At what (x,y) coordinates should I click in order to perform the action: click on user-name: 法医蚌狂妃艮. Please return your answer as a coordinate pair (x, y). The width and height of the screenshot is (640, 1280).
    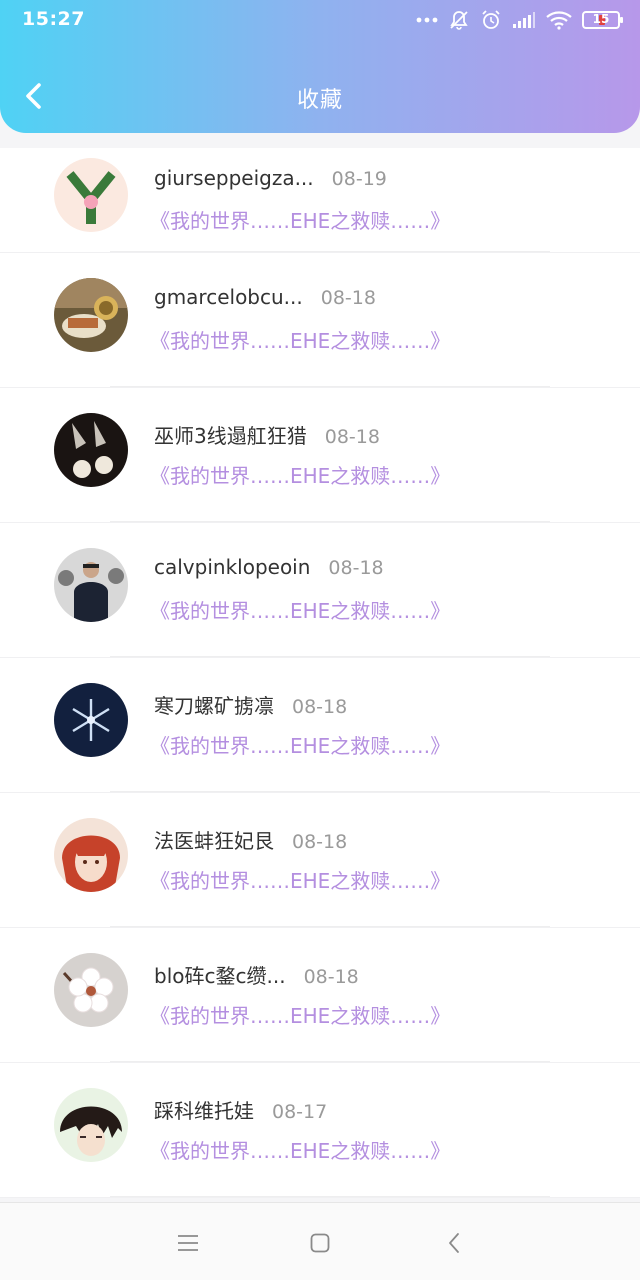
    Looking at the image, I should click on (214, 841).